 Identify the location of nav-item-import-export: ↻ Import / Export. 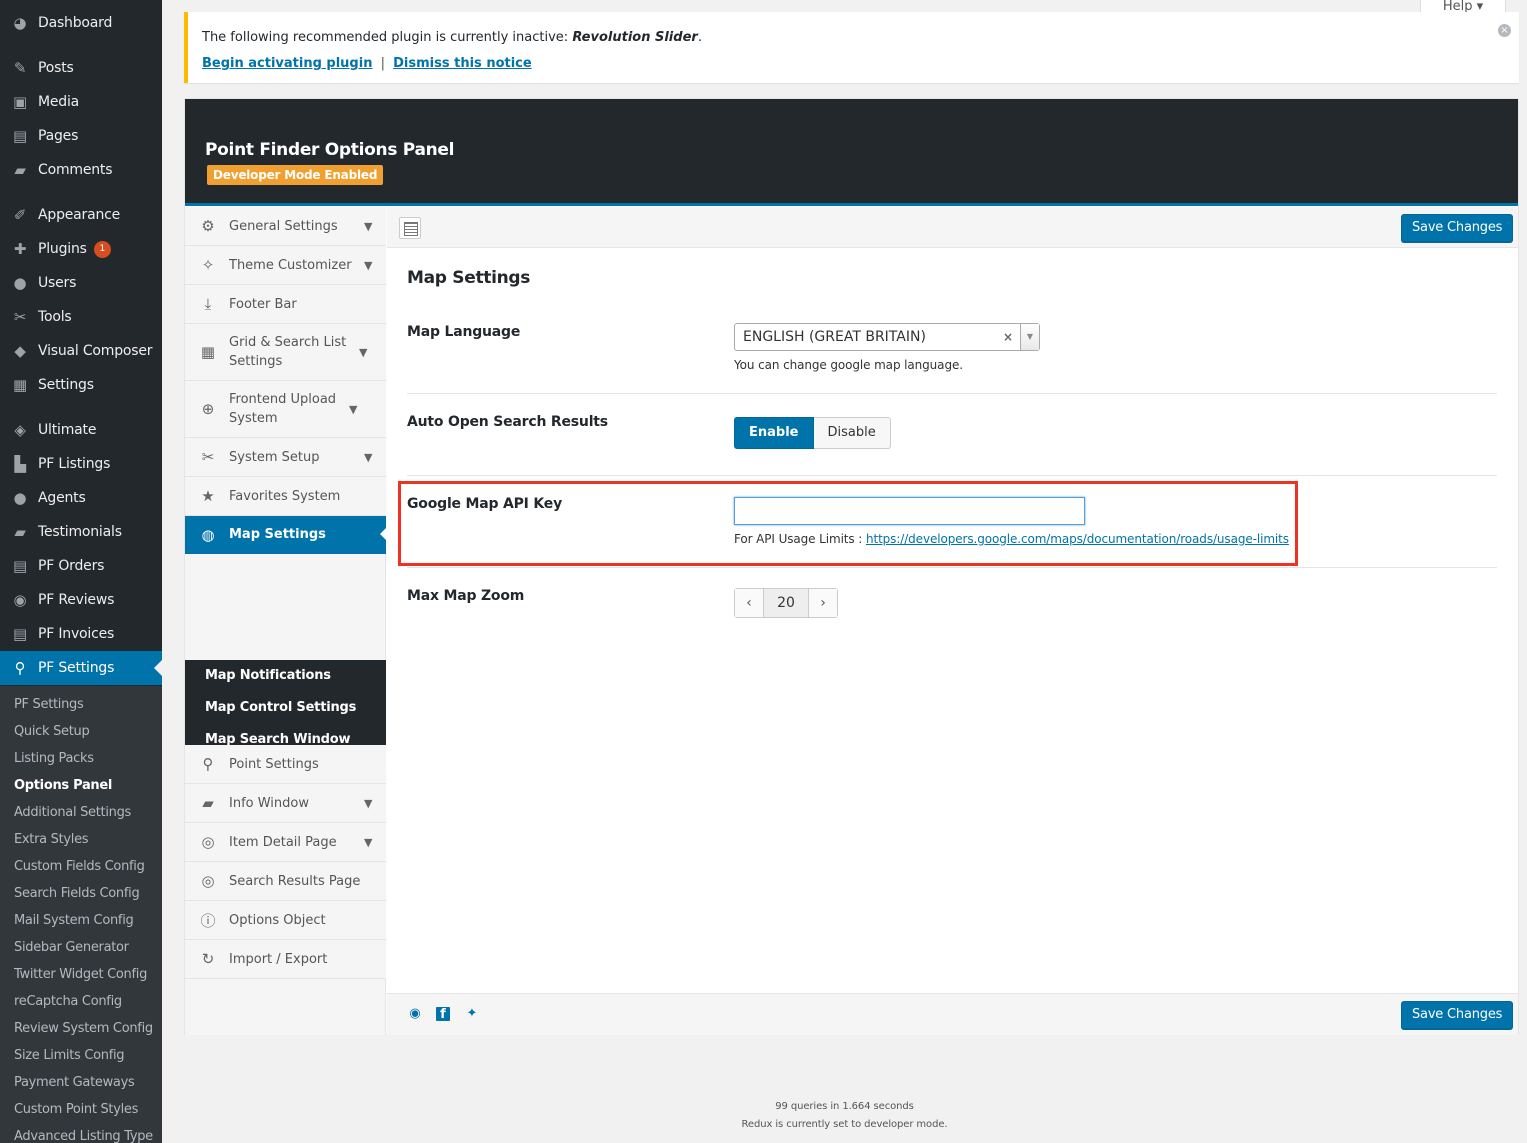
(285, 959).